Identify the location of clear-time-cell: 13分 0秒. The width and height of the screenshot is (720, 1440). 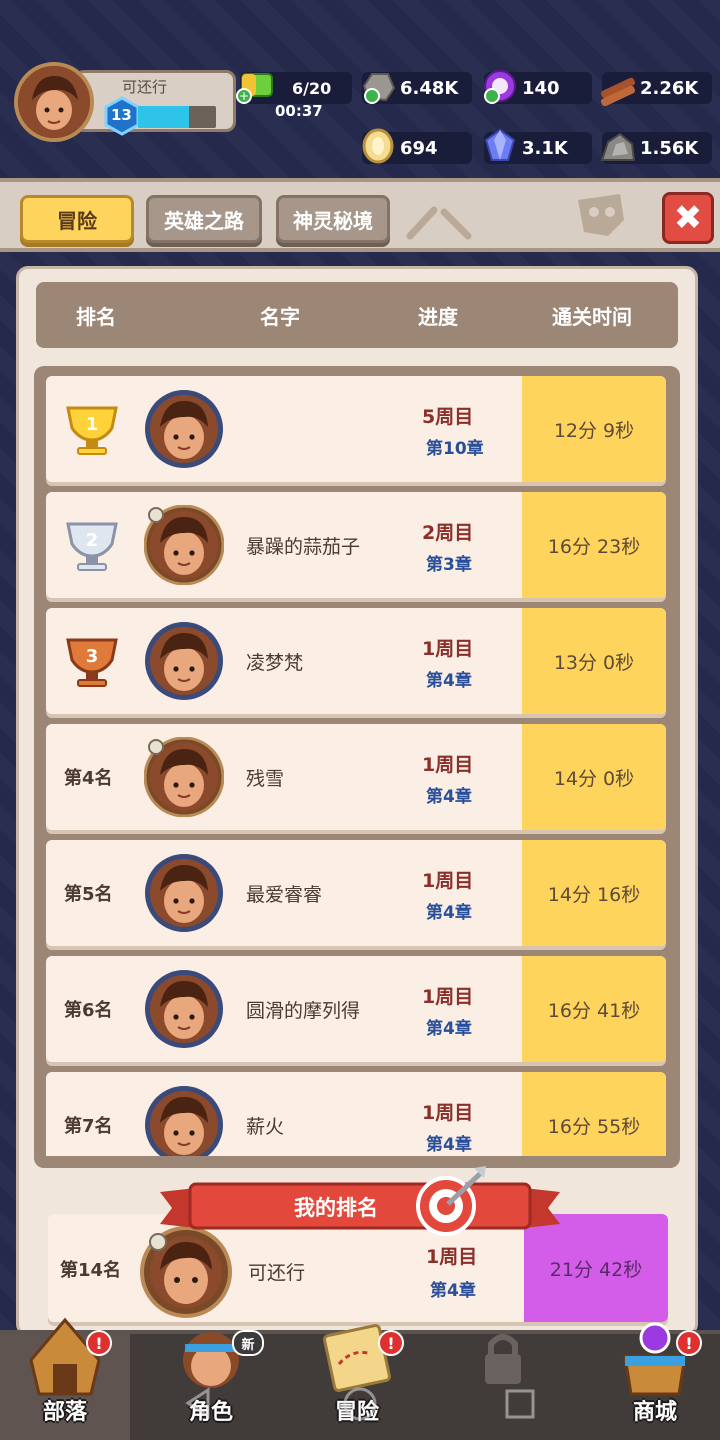
(594, 661).